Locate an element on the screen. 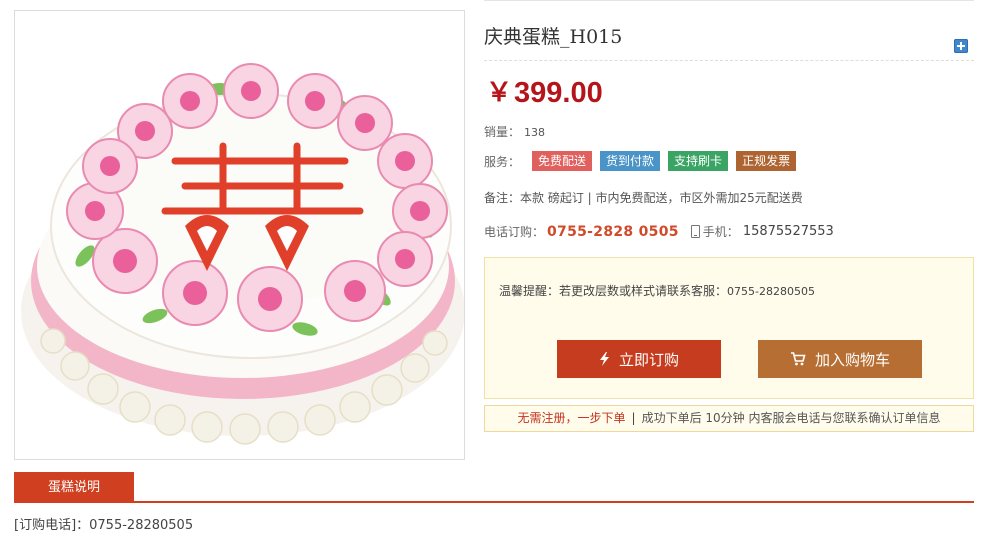 This screenshot has height=548, width=985. top-divider is located at coordinates (729, 0).